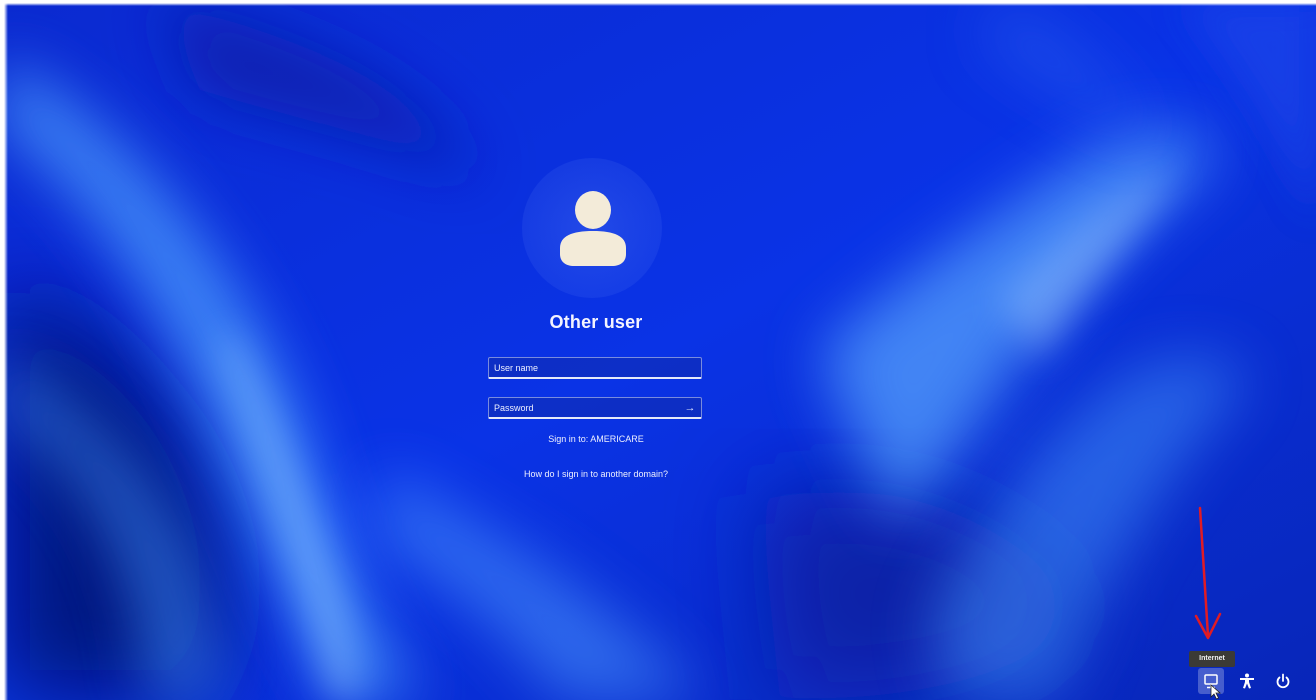 The height and width of the screenshot is (700, 1316). I want to click on submit-arrow-icon: →, so click(690, 408).